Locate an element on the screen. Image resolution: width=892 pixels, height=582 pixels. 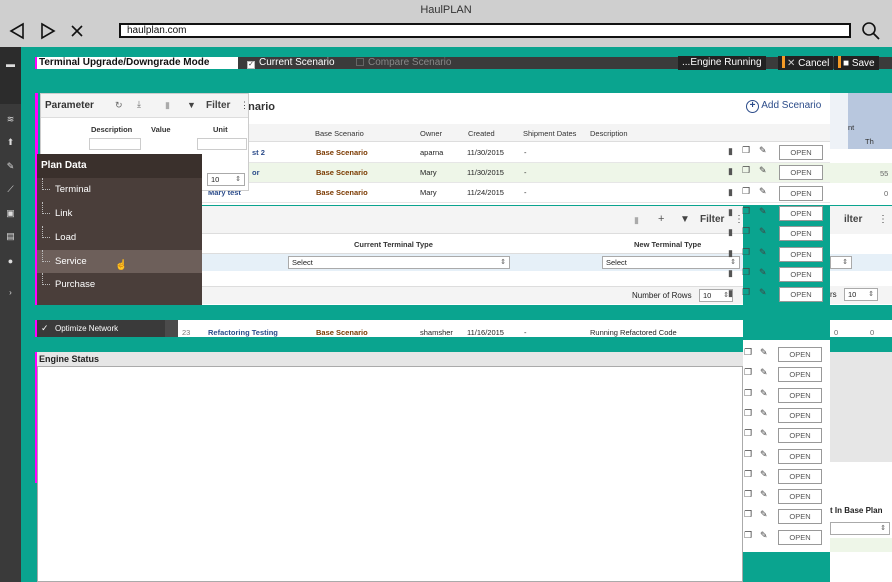
chart-icon: ⟋ is located at coordinates (10, 189).